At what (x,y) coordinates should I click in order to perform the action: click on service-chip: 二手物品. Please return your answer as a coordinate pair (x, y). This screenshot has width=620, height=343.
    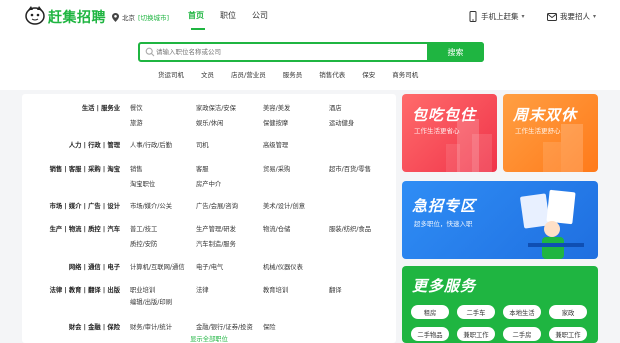
    Looking at the image, I should click on (430, 334).